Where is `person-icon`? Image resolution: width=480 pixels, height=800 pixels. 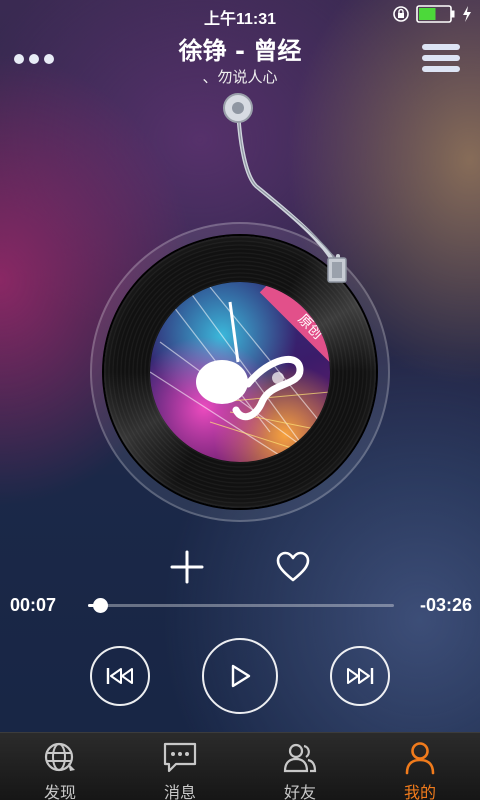 person-icon is located at coordinates (420, 758).